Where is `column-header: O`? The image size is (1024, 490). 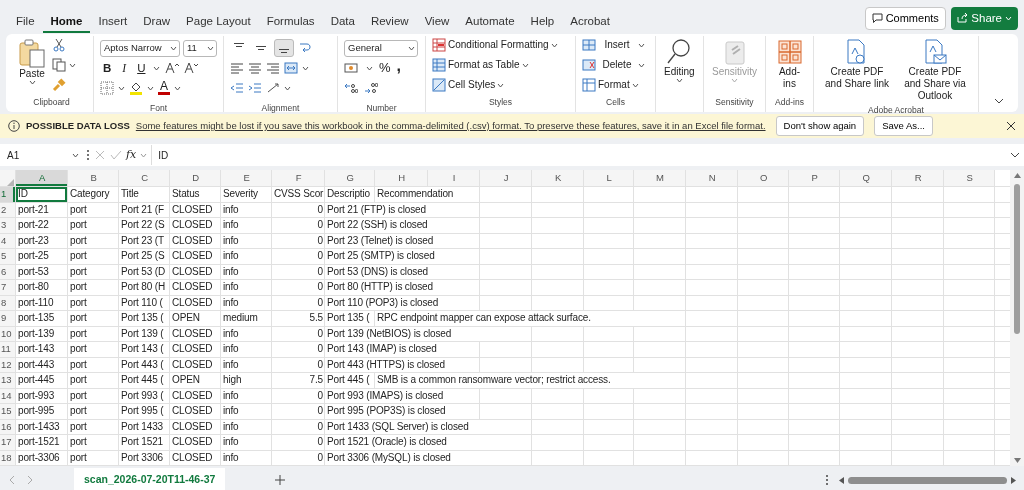
column-header: O is located at coordinates (763, 178).